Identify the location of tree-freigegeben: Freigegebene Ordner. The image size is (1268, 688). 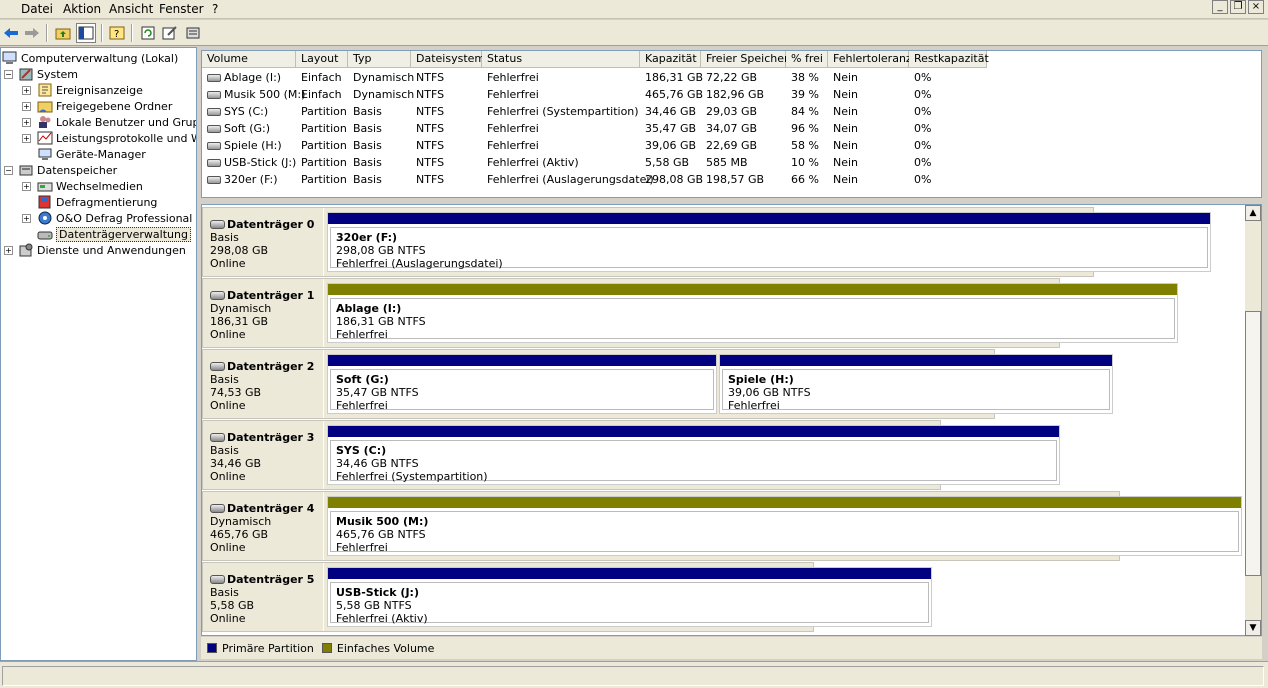
(104, 106).